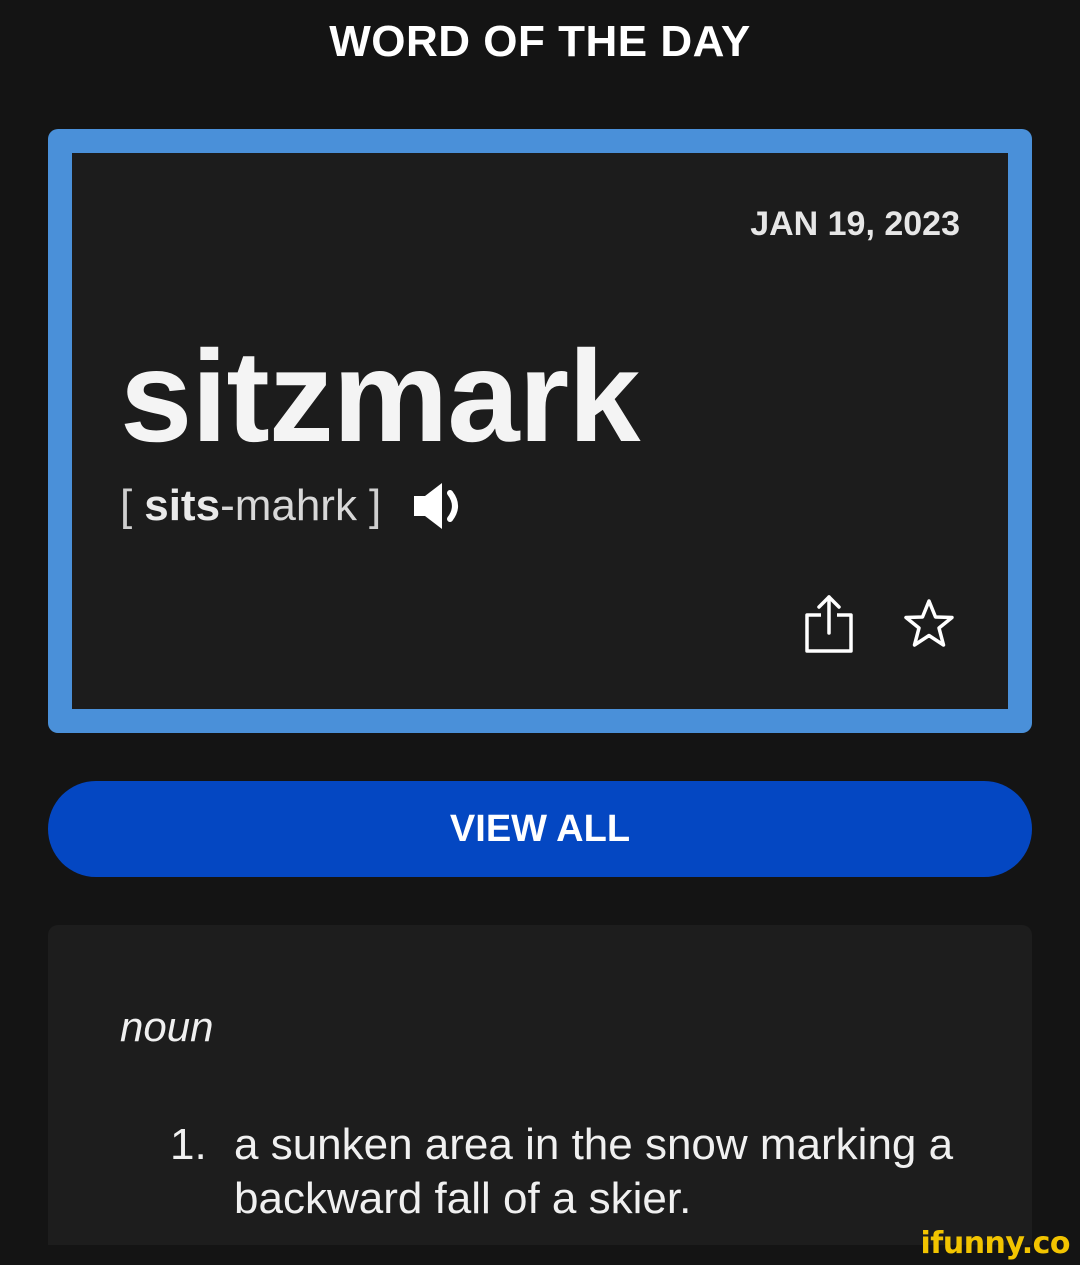 Image resolution: width=1080 pixels, height=1265 pixels. What do you see at coordinates (288, 505) in the screenshot?
I see `pronunciation-rest: -mahrk` at bounding box center [288, 505].